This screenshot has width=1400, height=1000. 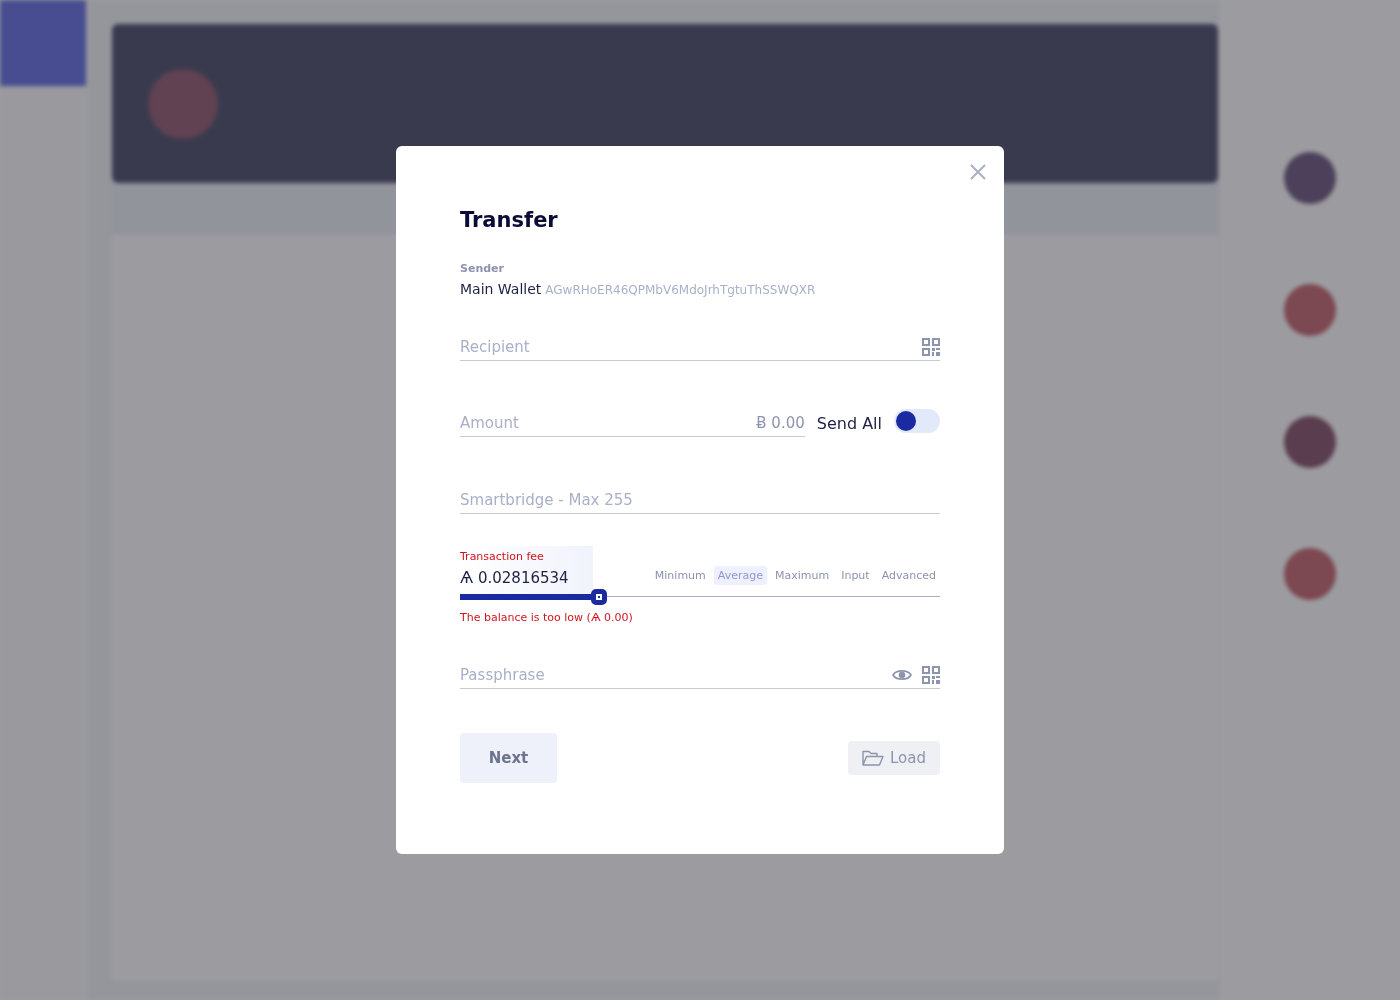 I want to click on fee-value: Ѧ 0.02816534, so click(x=514, y=578).